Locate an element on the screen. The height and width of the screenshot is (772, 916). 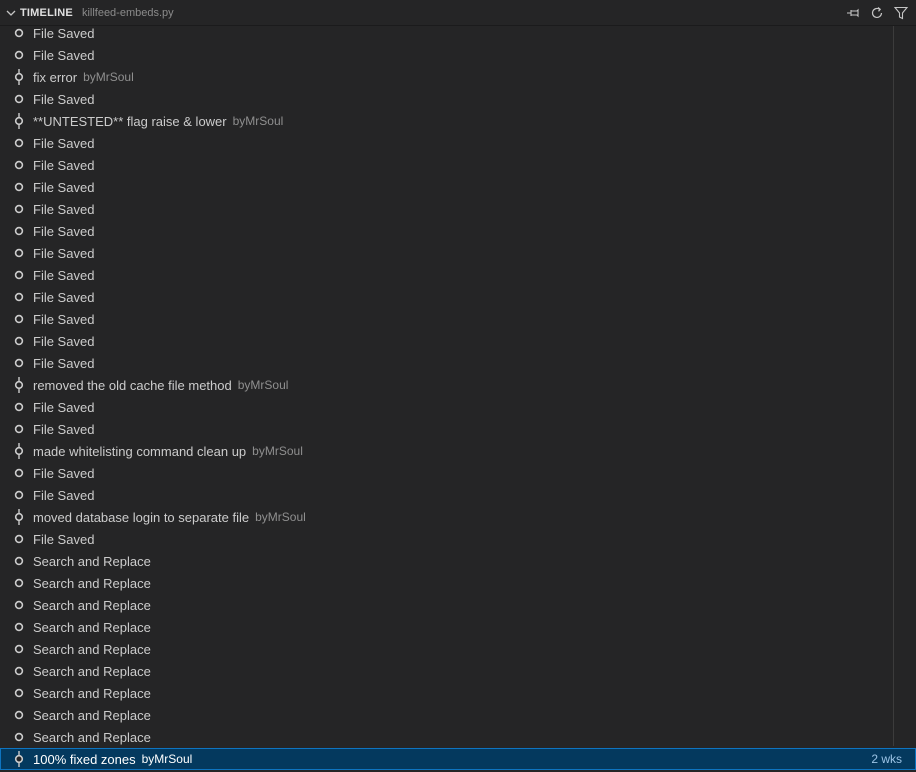
panel-file-name: killfeed-embeds.py is located at coordinates (127, 12).